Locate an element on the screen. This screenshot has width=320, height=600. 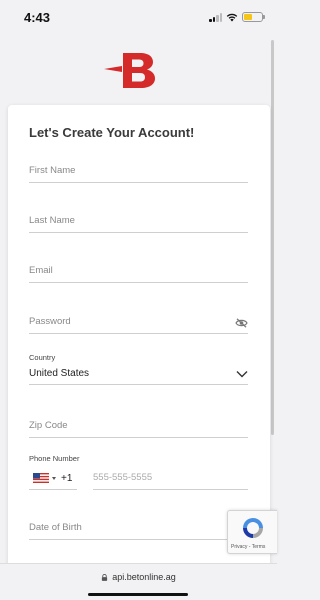
wifi-icon is located at coordinates (232, 17).